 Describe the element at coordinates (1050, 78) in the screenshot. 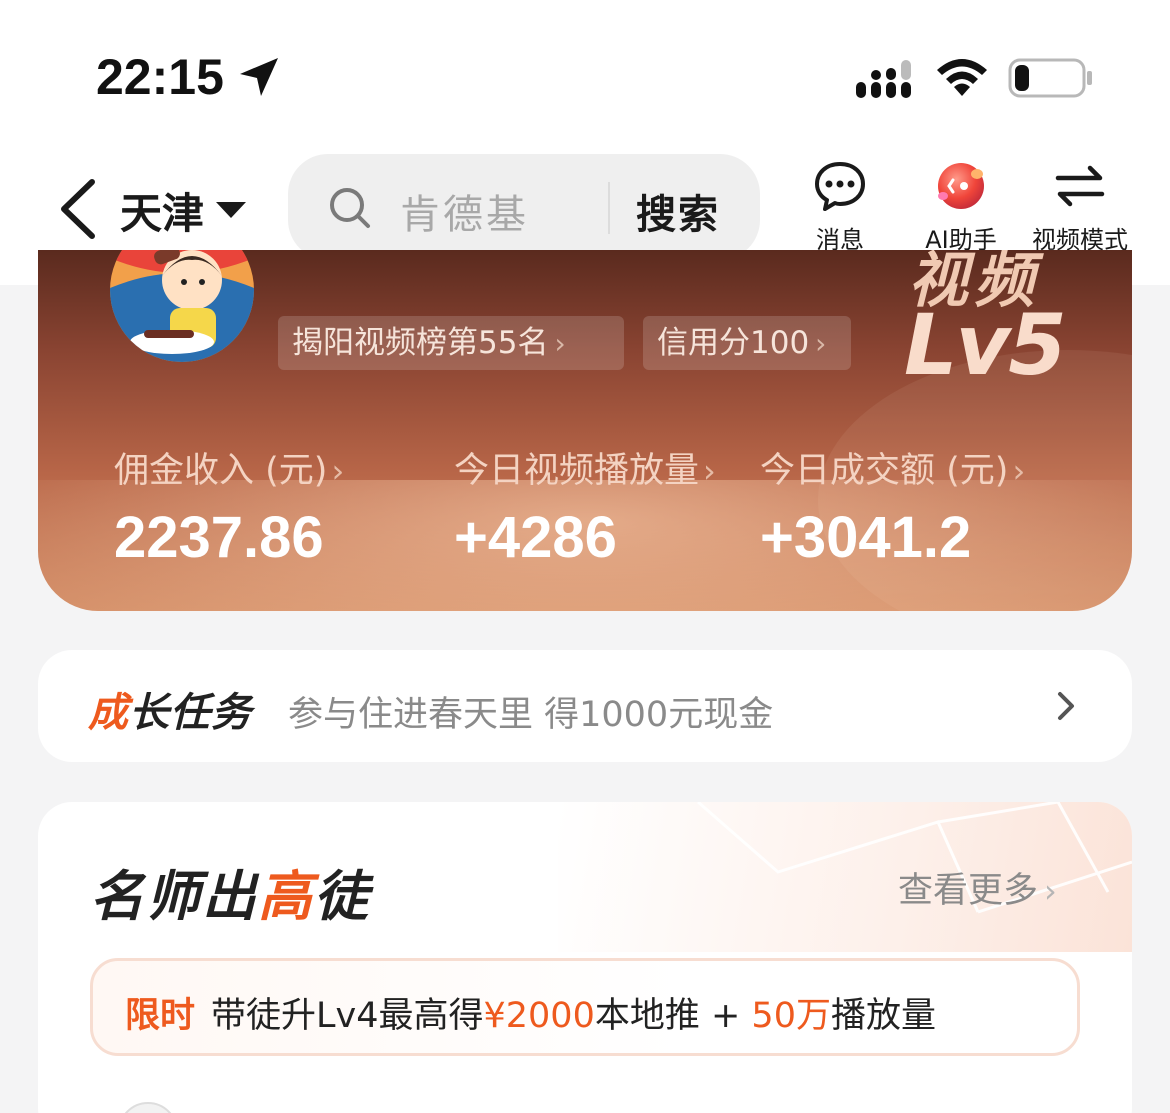

I see `battery-icon` at that location.